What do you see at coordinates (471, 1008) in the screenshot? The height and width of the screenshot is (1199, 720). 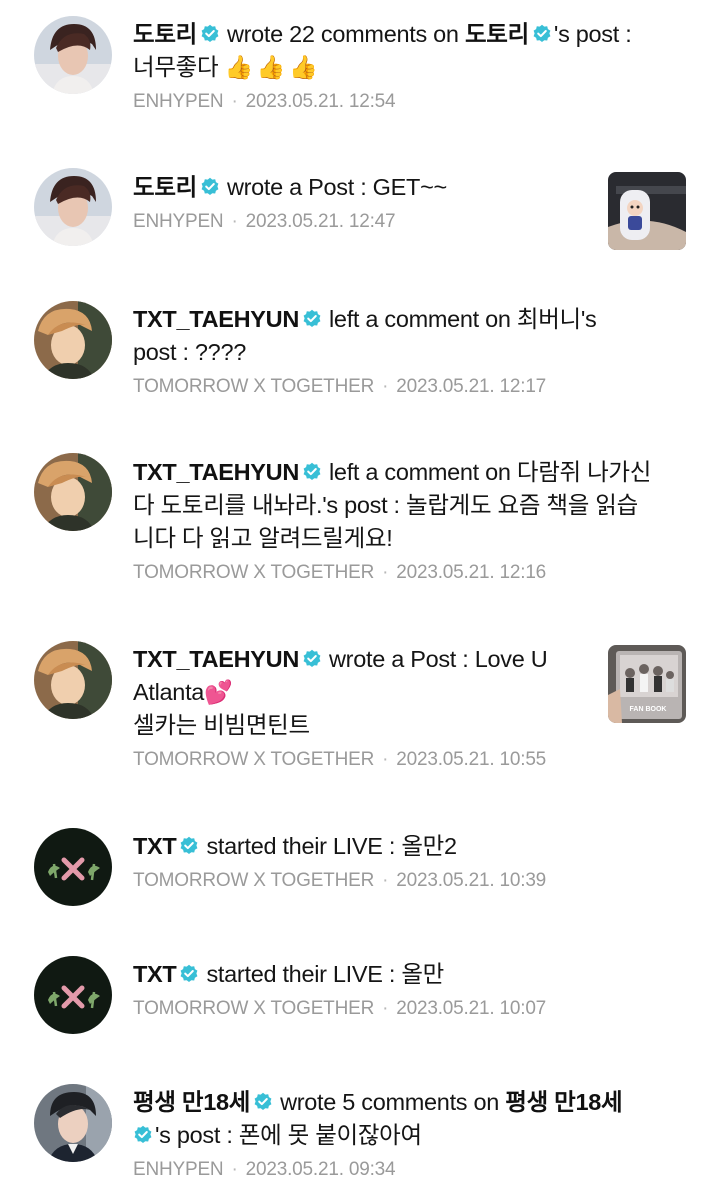 I see `timestamp: 2023.05.21. 10:07` at bounding box center [471, 1008].